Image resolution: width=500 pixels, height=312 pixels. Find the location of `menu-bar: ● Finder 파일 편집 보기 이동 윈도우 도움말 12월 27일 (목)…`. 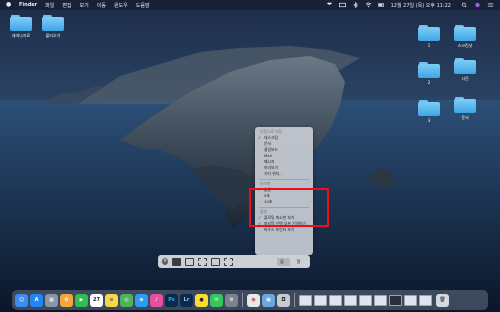

menu-bar: ● Finder 파일 편집 보기 이동 윈도우 도움말 12월 27일 (목)… is located at coordinates (250, 5).